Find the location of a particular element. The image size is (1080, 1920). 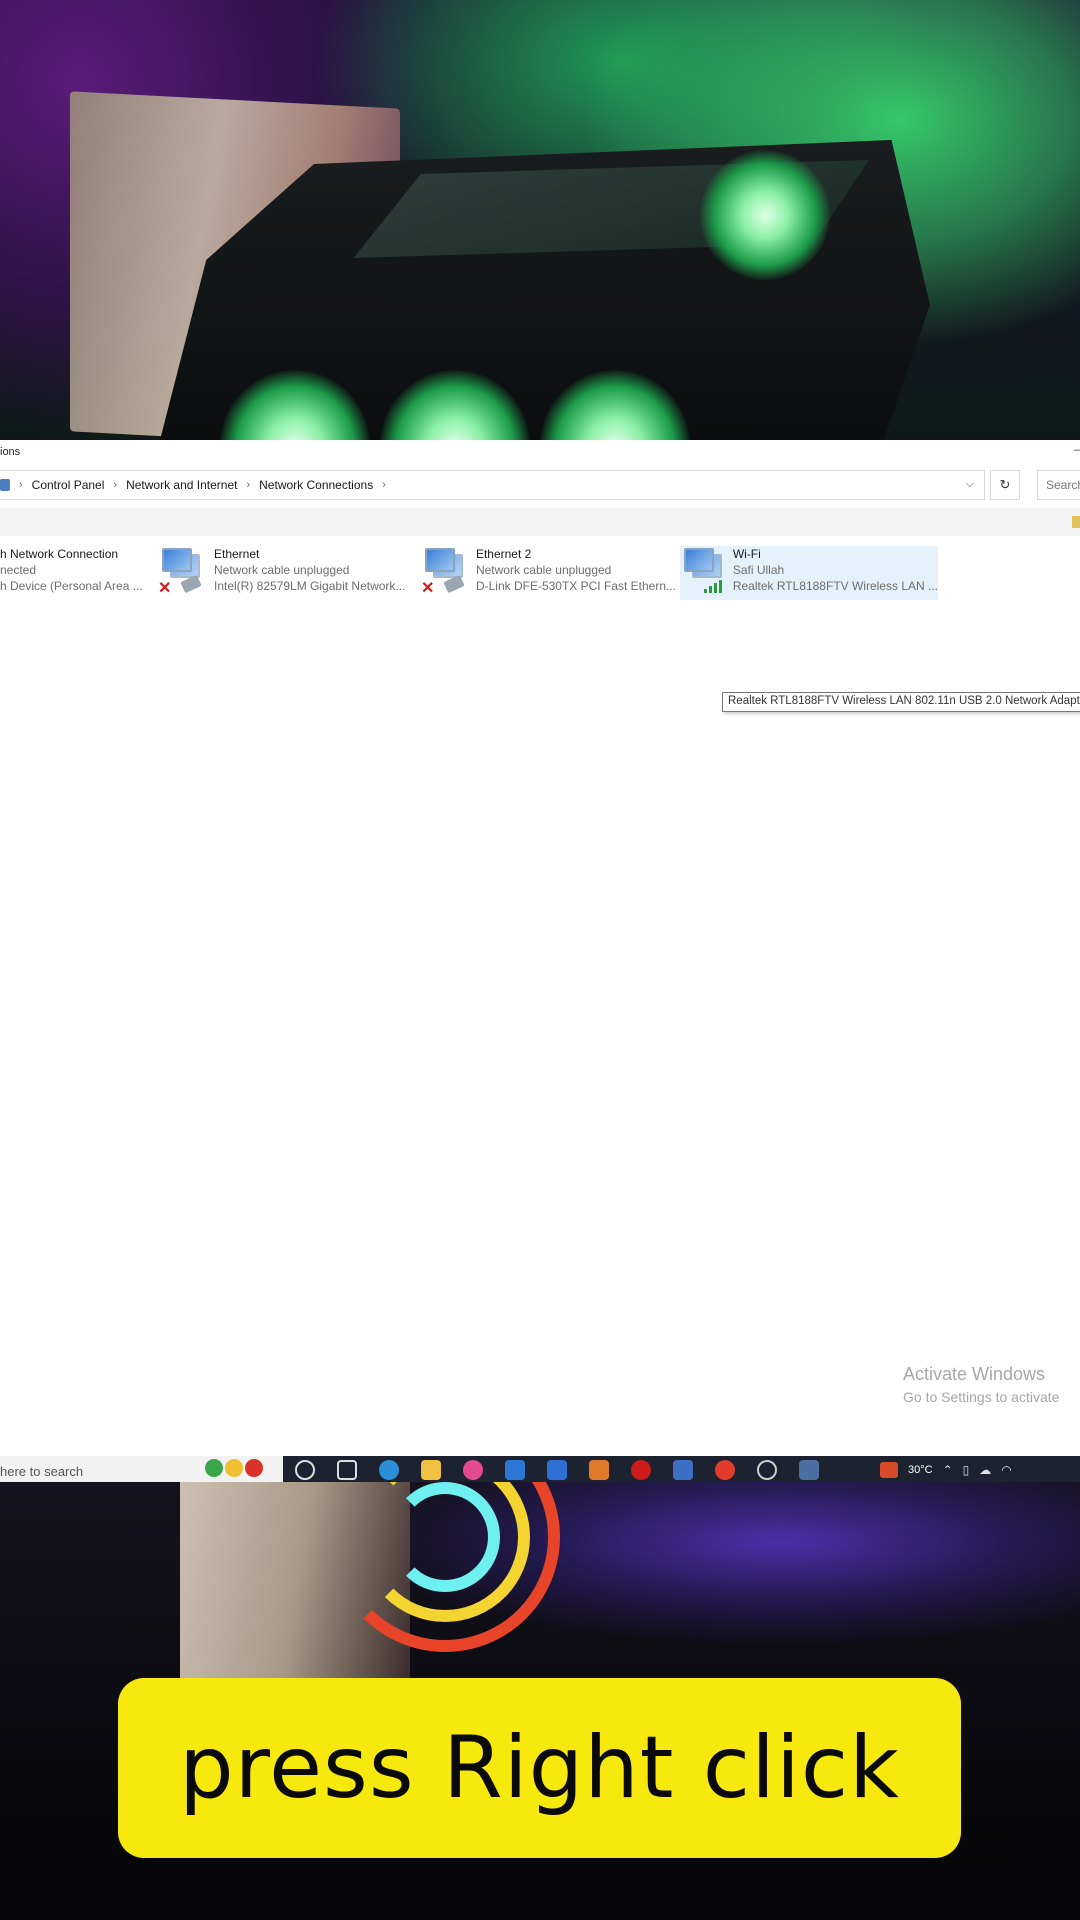

taskbar-apps is located at coordinates (557, 1470).